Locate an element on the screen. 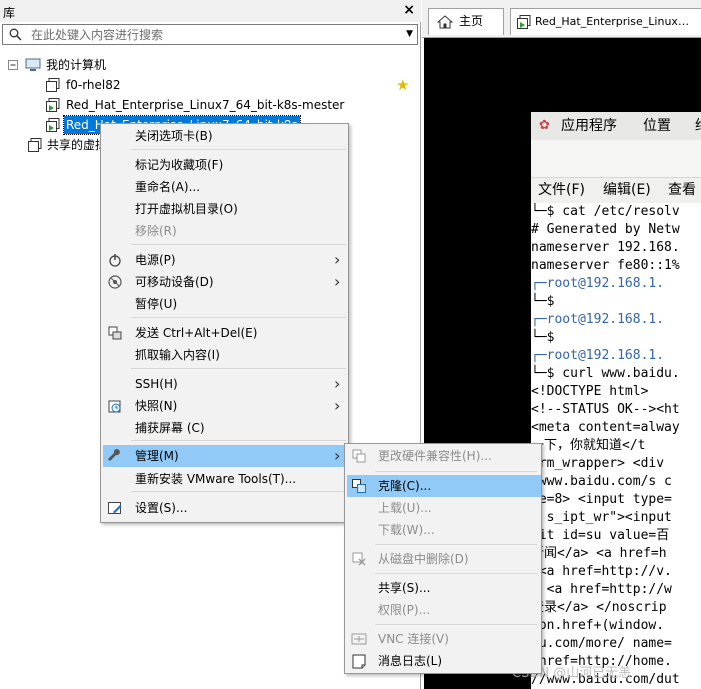 The height and width of the screenshot is (689, 701). gnome-top-bar: ✿ 应用程序 位置 终 is located at coordinates (616, 126).